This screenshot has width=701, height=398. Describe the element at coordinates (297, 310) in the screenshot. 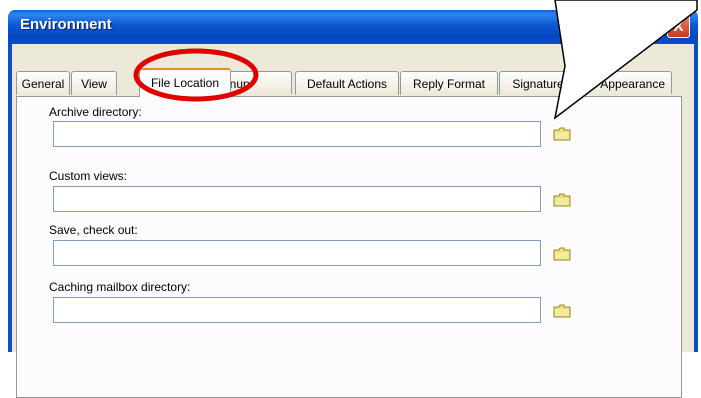

I see `caching-mailbox-directory-field` at that location.